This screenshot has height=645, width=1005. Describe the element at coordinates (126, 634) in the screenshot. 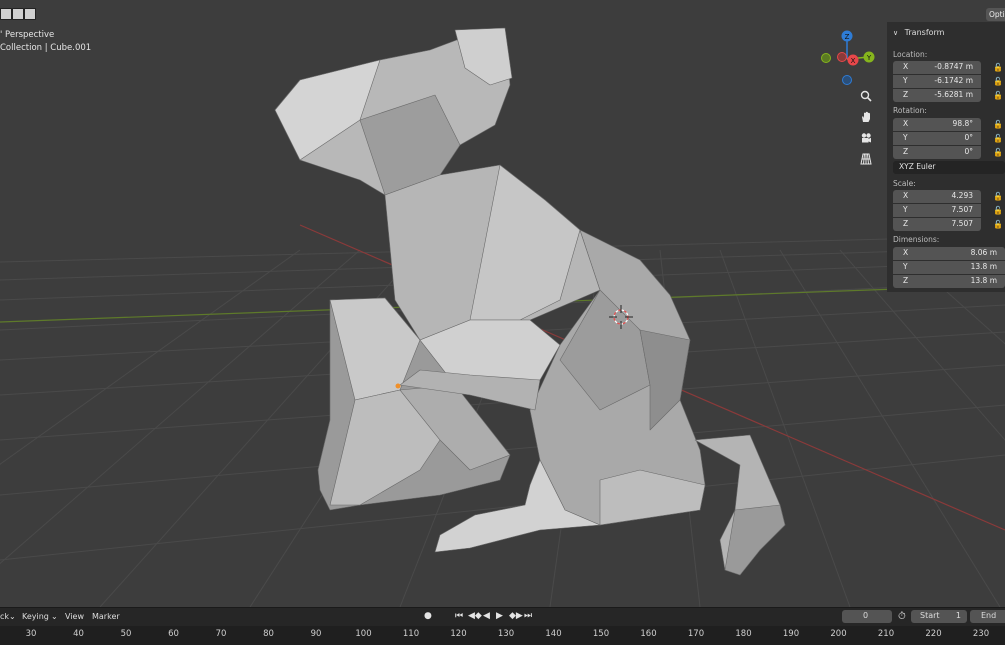

I see `ruler-tick-label: 50` at that location.